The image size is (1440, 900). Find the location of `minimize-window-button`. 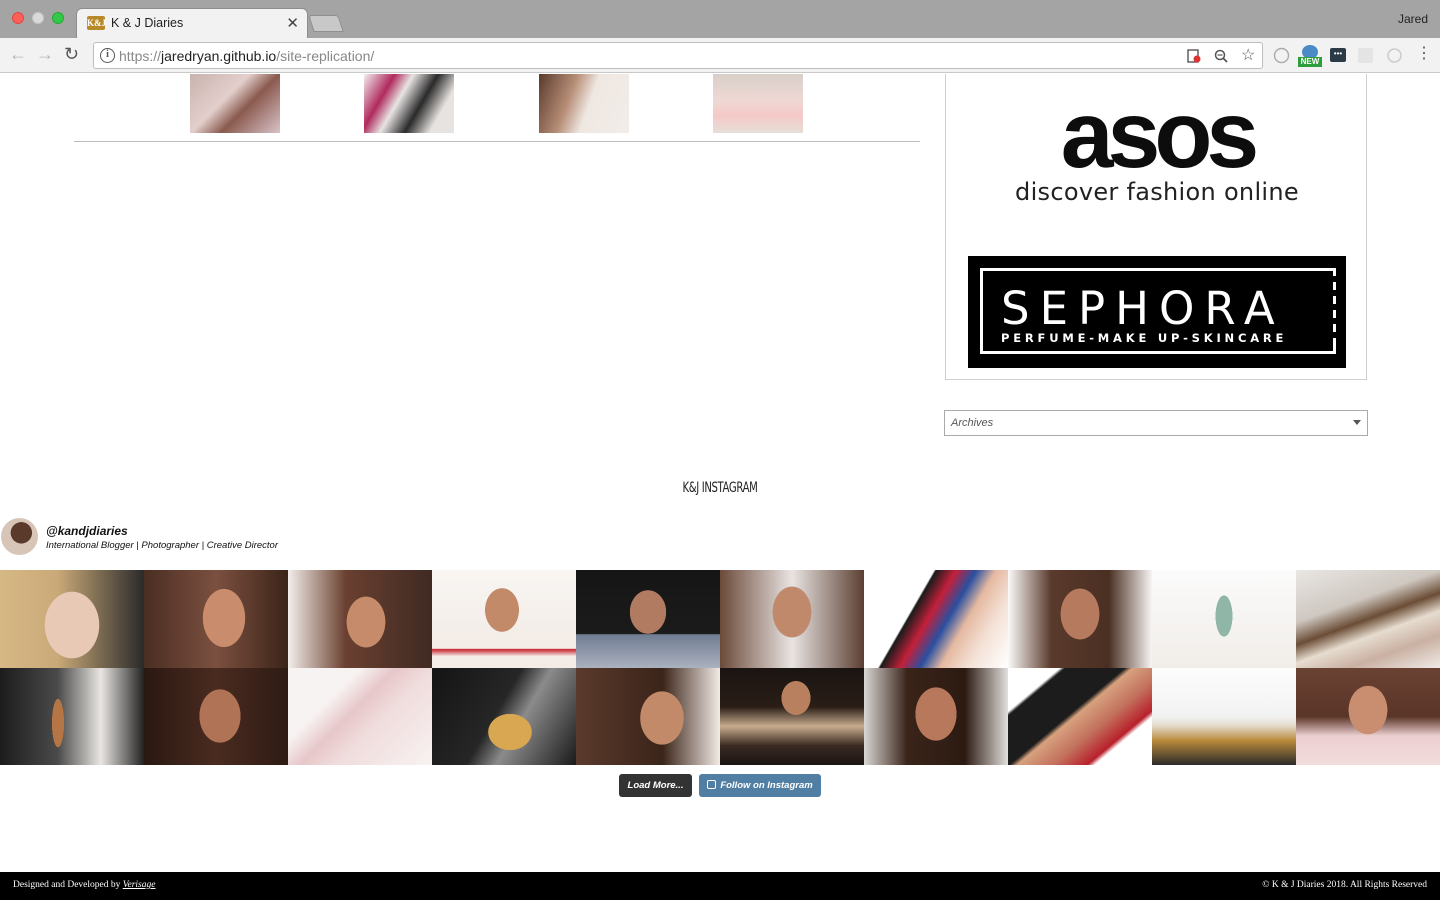

minimize-window-button is located at coordinates (38, 18).